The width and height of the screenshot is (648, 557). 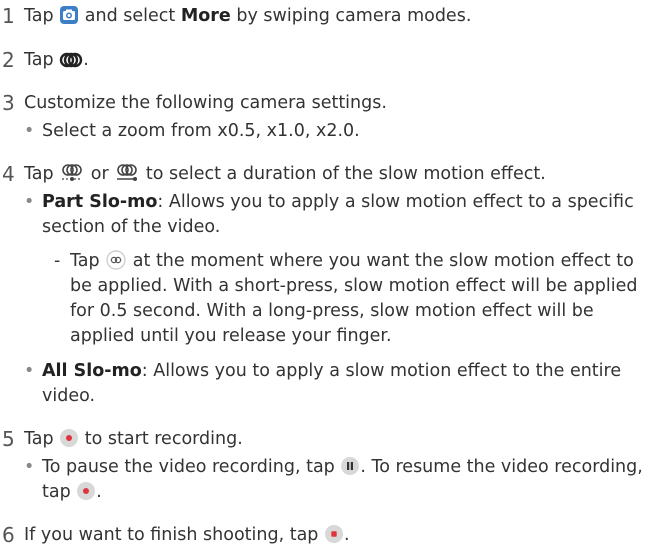 I want to click on step-text: by swiping camera modes., so click(x=354, y=16).